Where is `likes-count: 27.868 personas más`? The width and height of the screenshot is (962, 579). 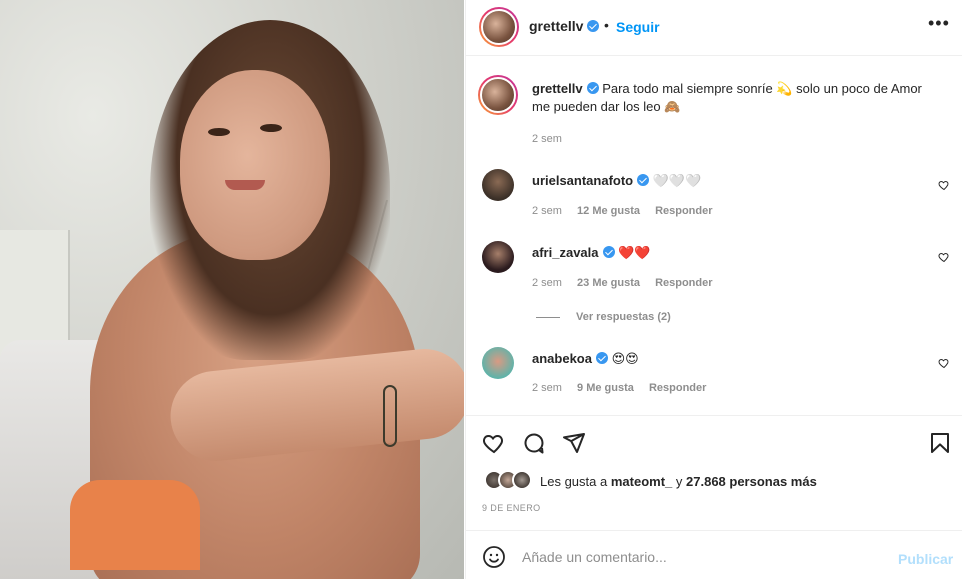 likes-count: 27.868 personas más is located at coordinates (751, 481).